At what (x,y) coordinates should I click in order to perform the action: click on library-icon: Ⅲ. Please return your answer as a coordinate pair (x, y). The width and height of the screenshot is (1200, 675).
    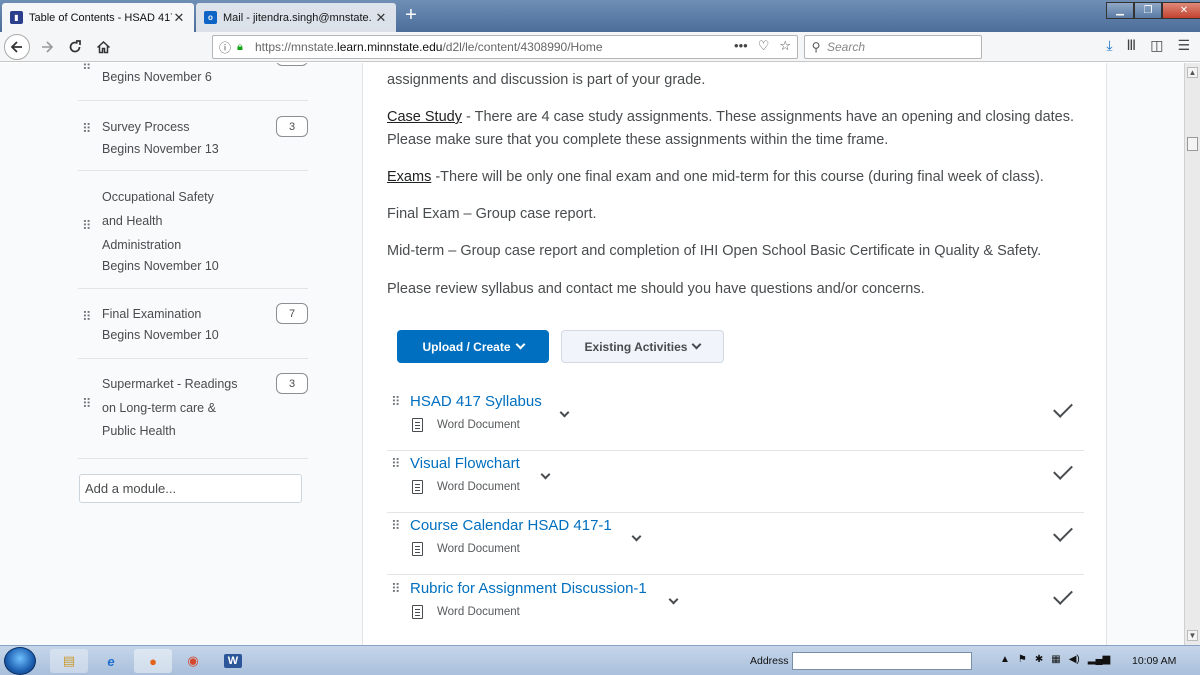
    Looking at the image, I should click on (1132, 45).